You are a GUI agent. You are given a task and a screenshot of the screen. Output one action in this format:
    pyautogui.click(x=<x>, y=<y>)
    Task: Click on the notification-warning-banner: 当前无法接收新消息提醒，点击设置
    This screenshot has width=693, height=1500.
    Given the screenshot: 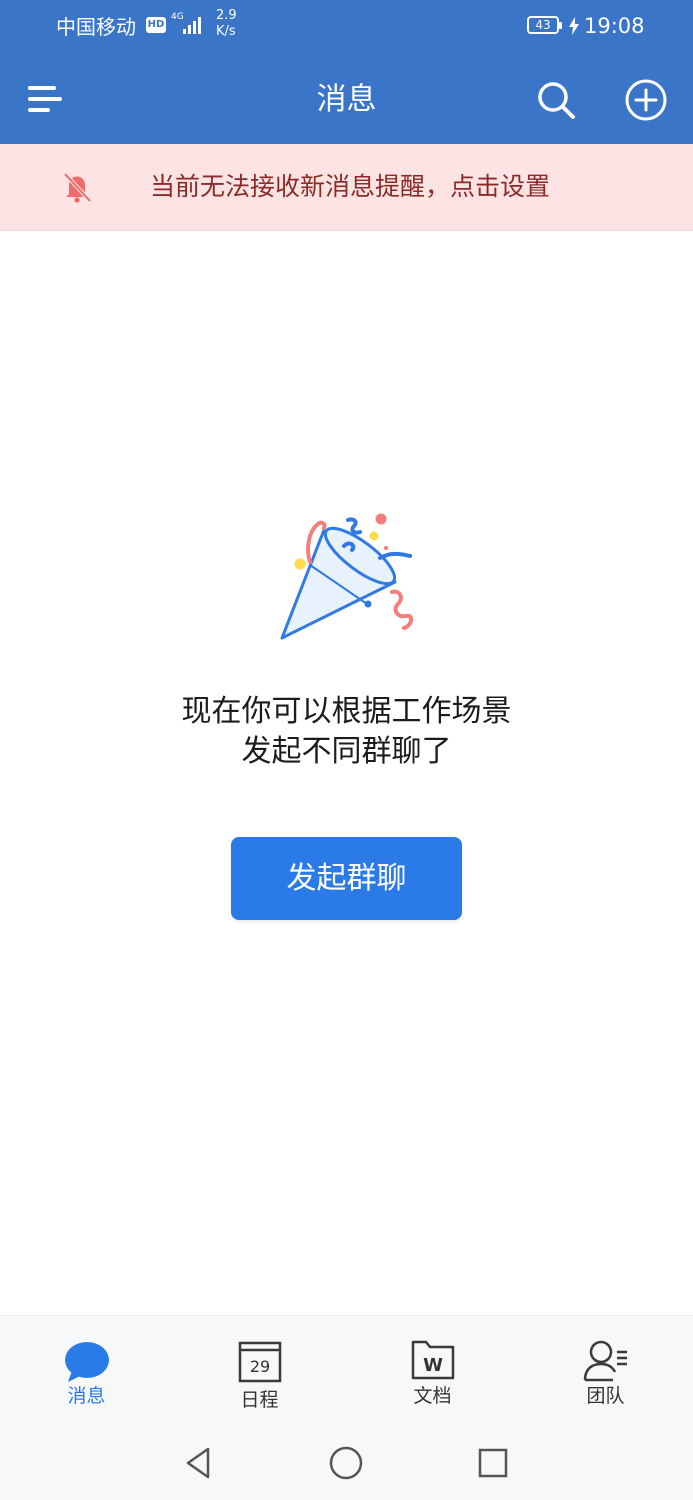 What is the action you would take?
    pyautogui.click(x=346, y=187)
    